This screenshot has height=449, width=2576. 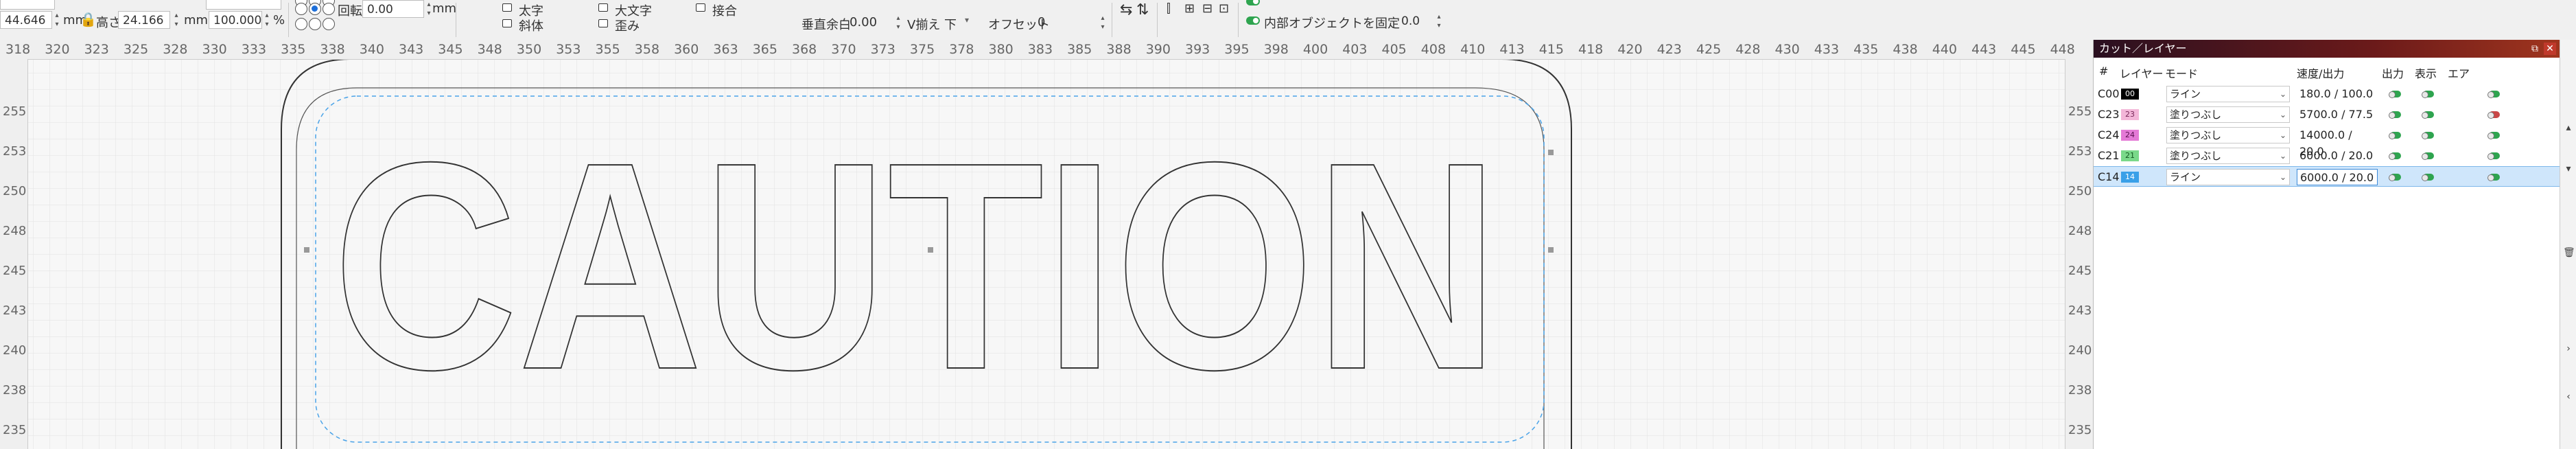 I want to click on ruler-tick: 358, so click(x=647, y=49).